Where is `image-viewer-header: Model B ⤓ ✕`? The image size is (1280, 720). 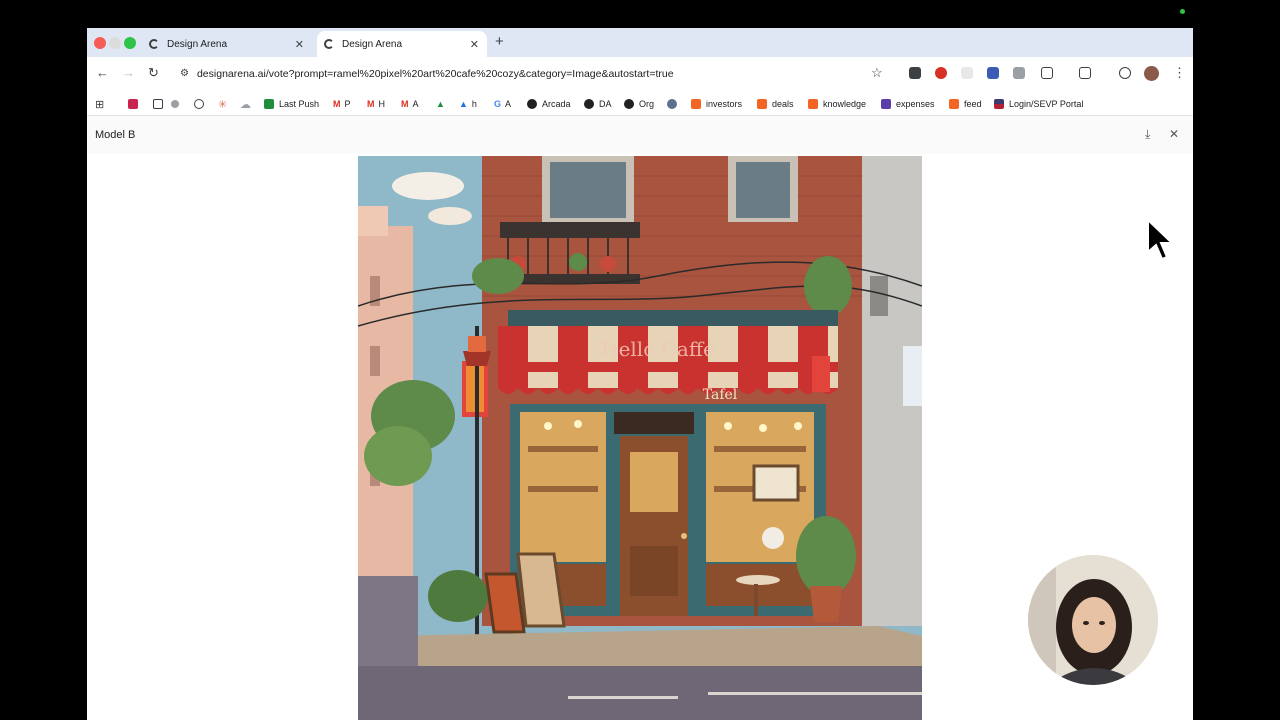 image-viewer-header: Model B ⤓ ✕ is located at coordinates (640, 135).